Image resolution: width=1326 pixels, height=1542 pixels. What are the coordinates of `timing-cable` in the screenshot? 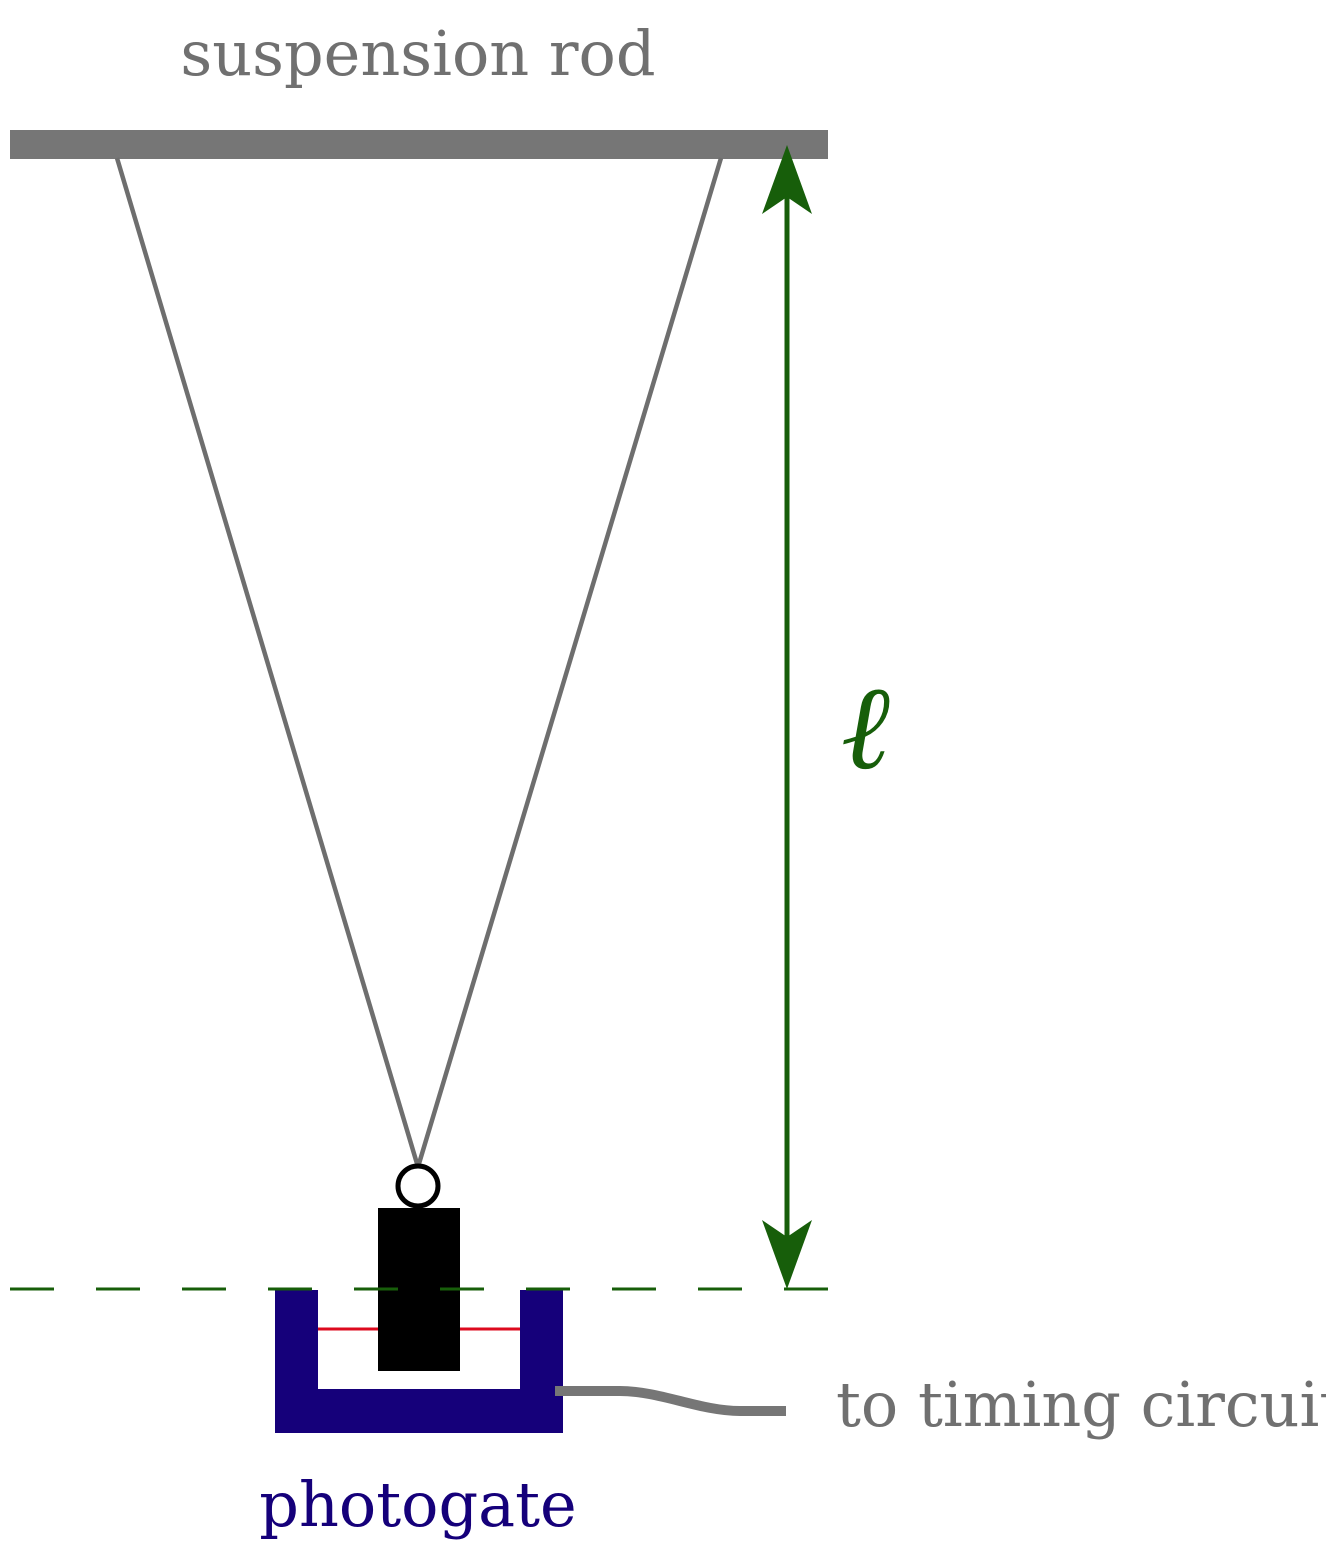 It's located at (670, 1401).